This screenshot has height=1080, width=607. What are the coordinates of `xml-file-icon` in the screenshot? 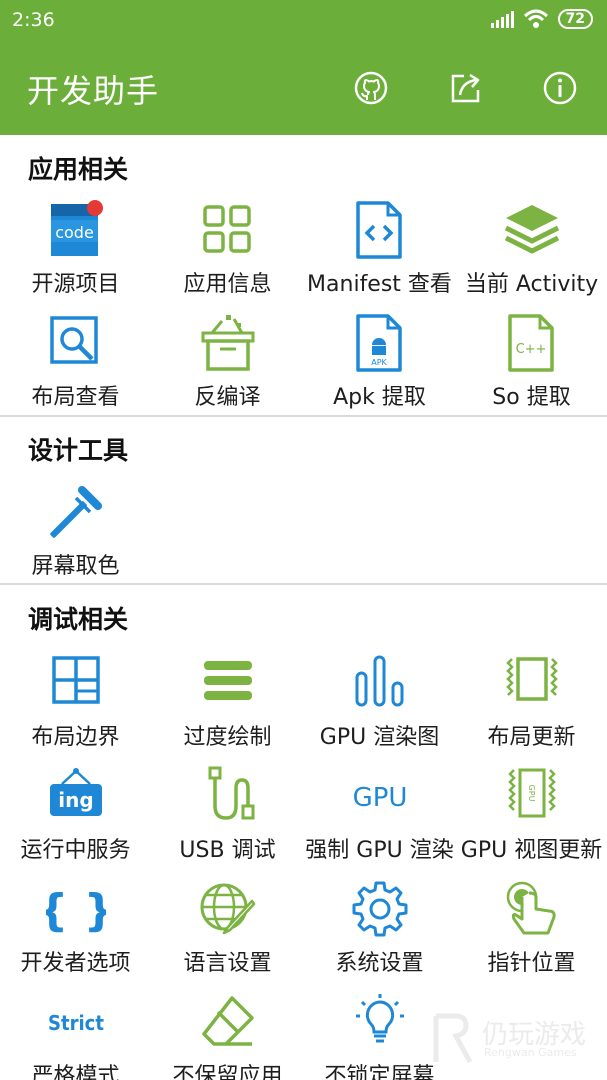 It's located at (378, 230).